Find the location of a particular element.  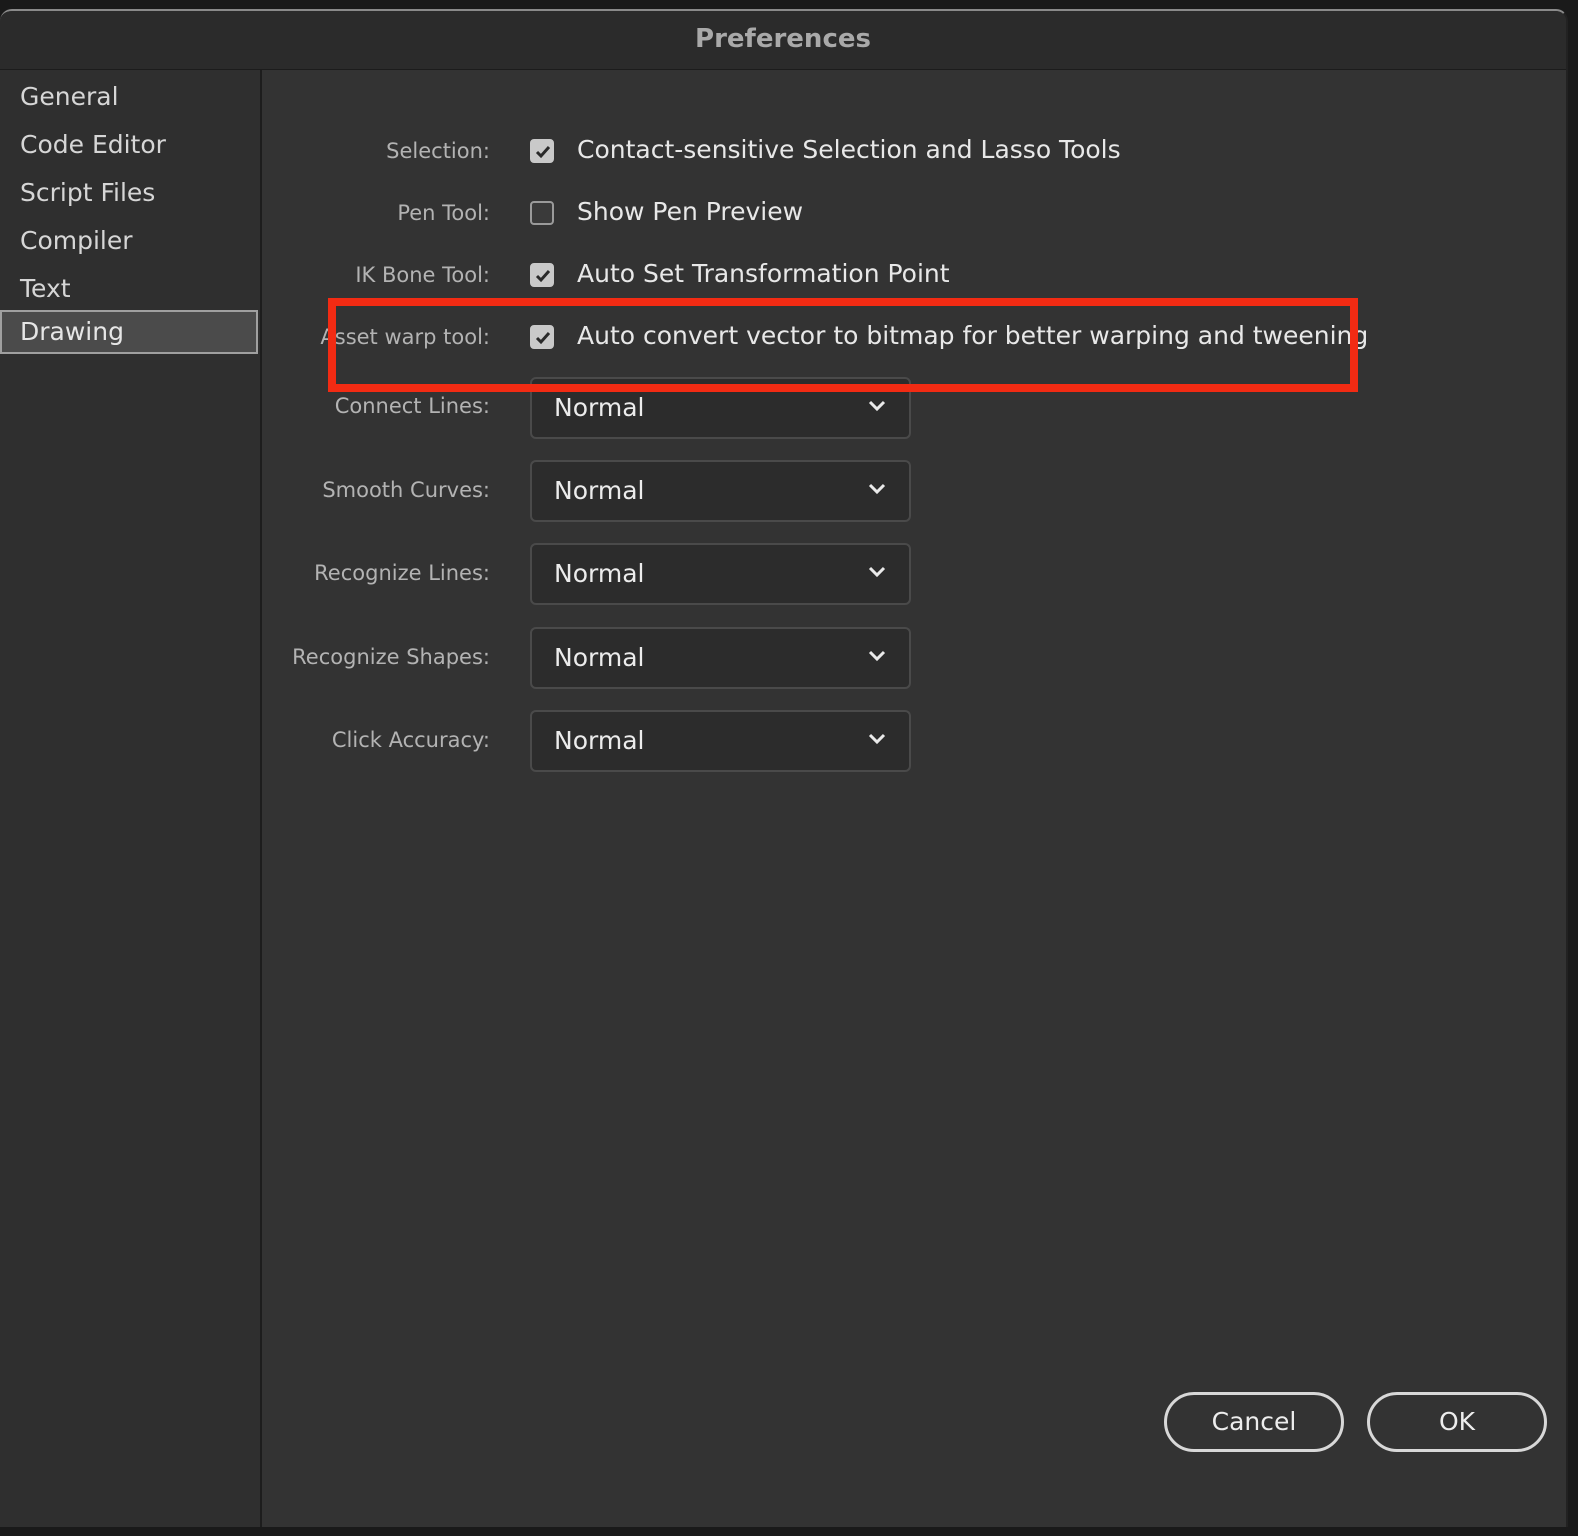

connect-lines-dropdown: Normal is located at coordinates (720, 408).